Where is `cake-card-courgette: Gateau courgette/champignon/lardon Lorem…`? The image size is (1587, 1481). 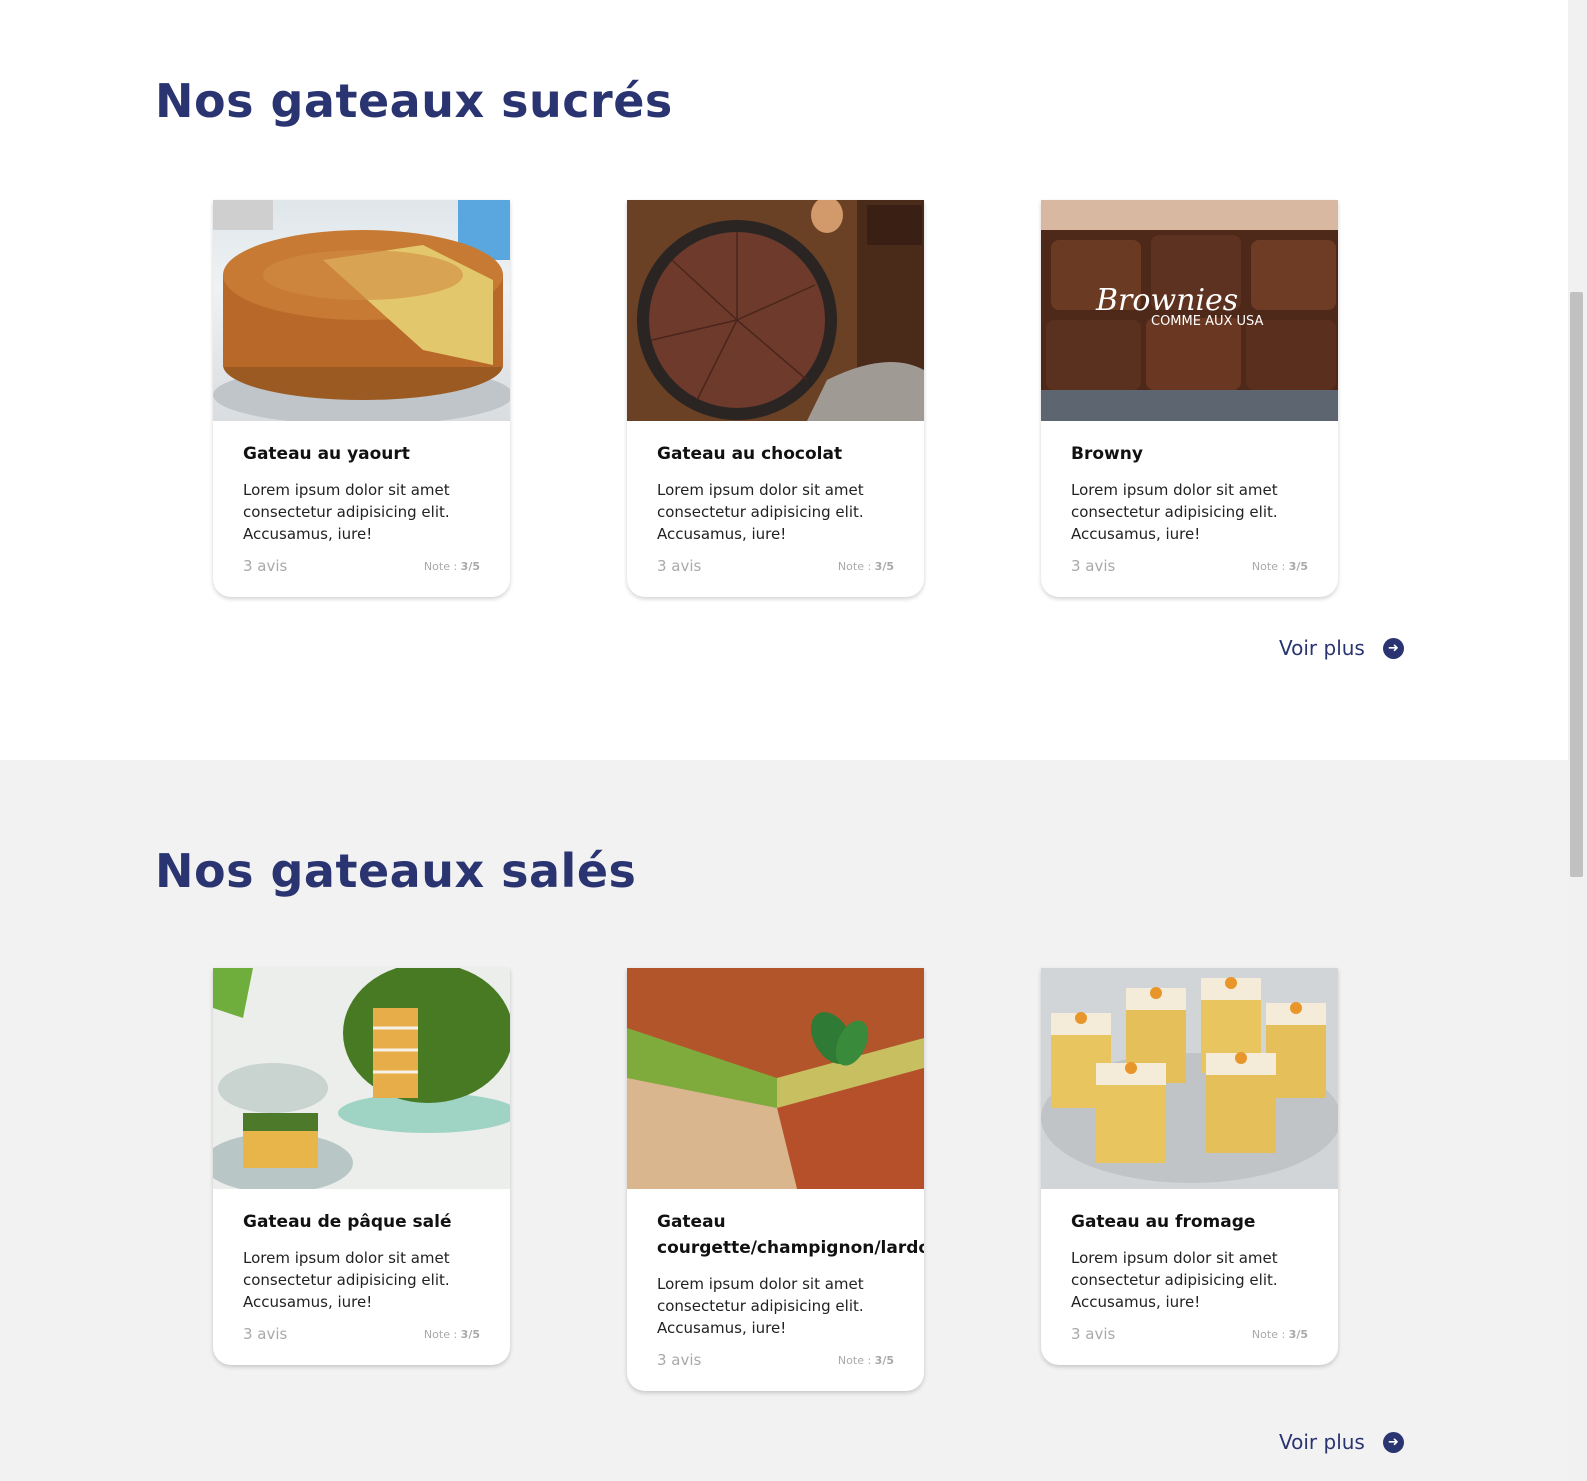
cake-card-courgette: Gateau courgette/champignon/lardon Lorem… is located at coordinates (775, 1179).